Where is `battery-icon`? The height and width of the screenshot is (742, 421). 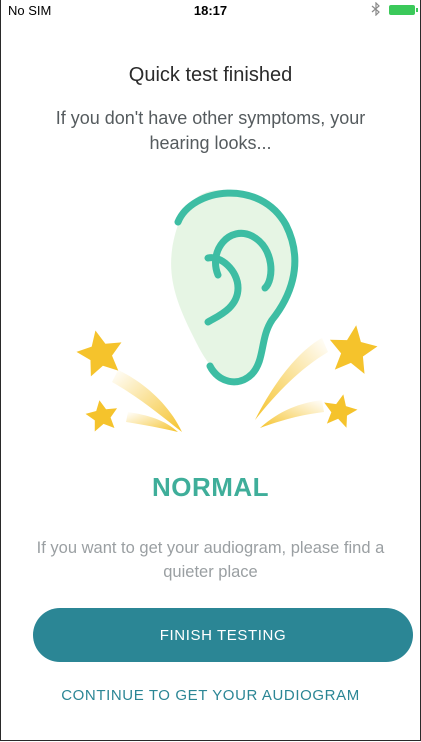
battery-icon is located at coordinates (402, 10).